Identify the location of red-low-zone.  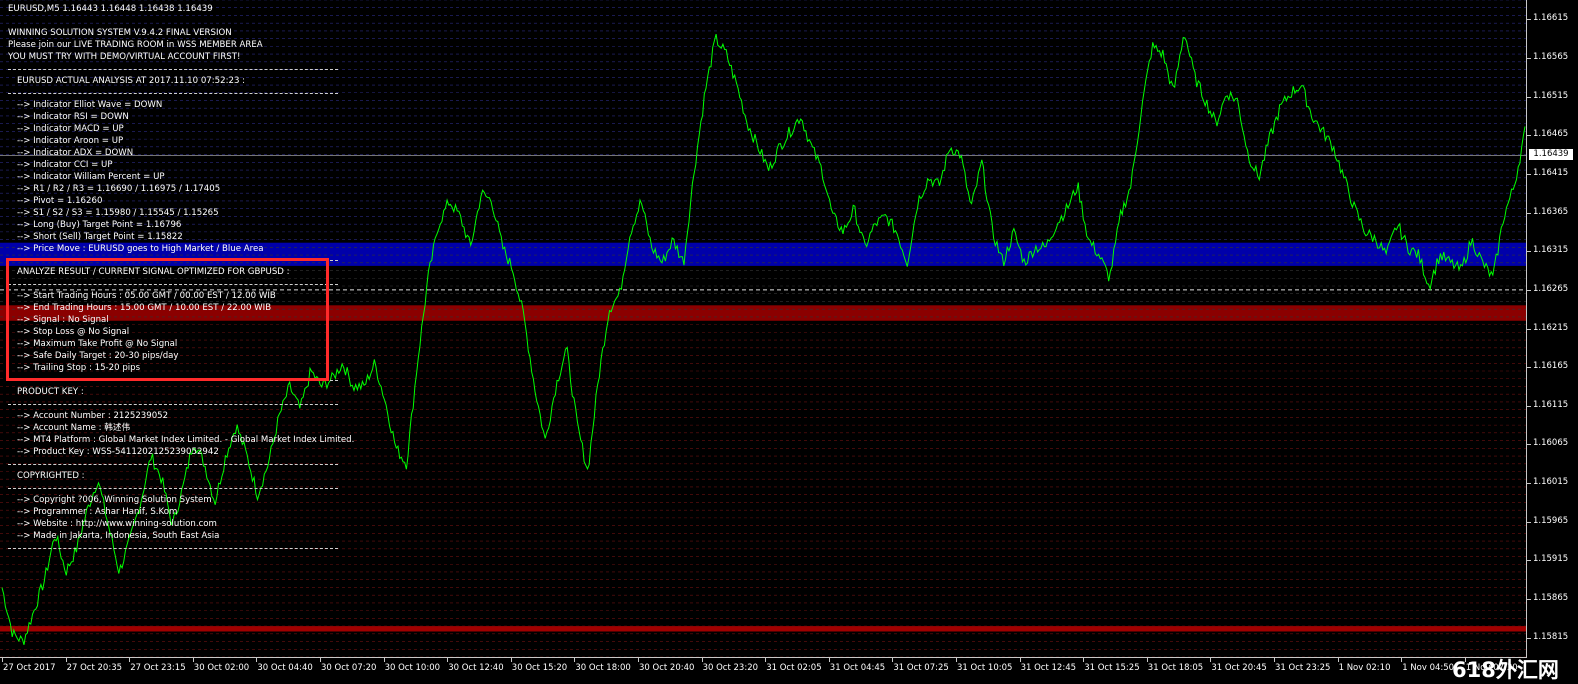
(763, 629).